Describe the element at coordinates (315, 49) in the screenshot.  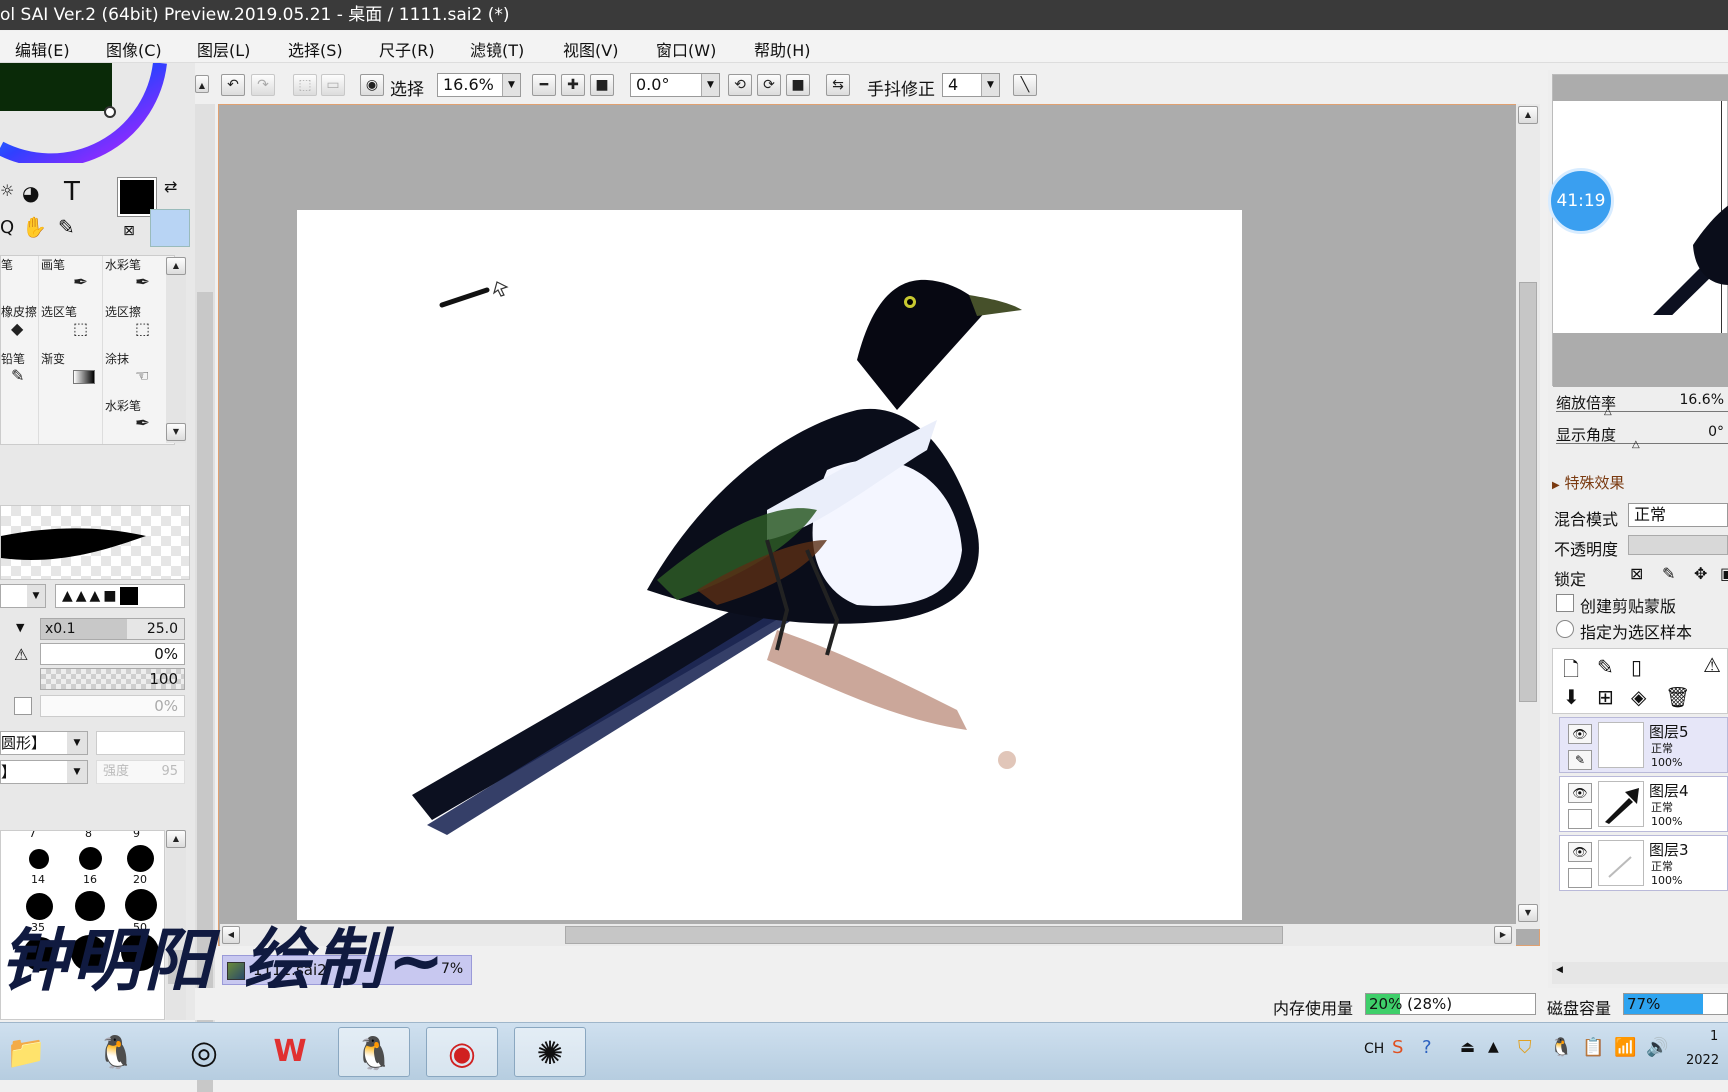
I see `menu-select: 选择(S)` at that location.